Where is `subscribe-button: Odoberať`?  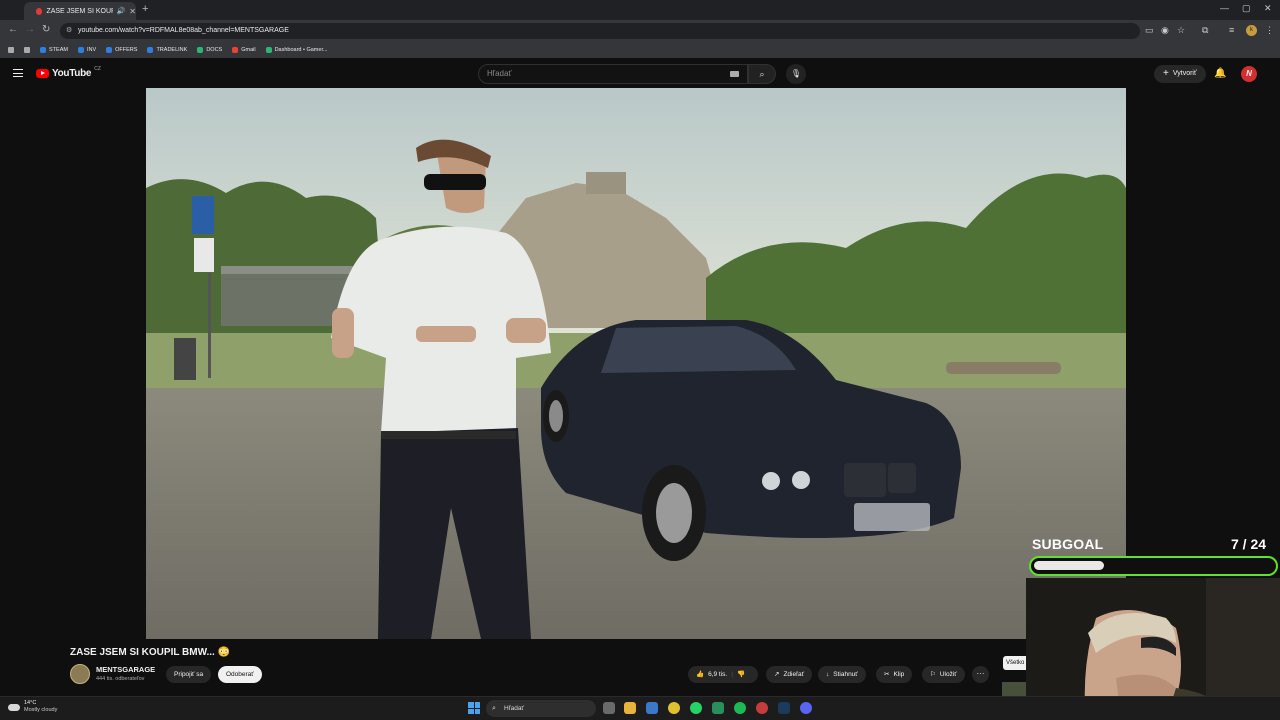 subscribe-button: Odoberať is located at coordinates (240, 674).